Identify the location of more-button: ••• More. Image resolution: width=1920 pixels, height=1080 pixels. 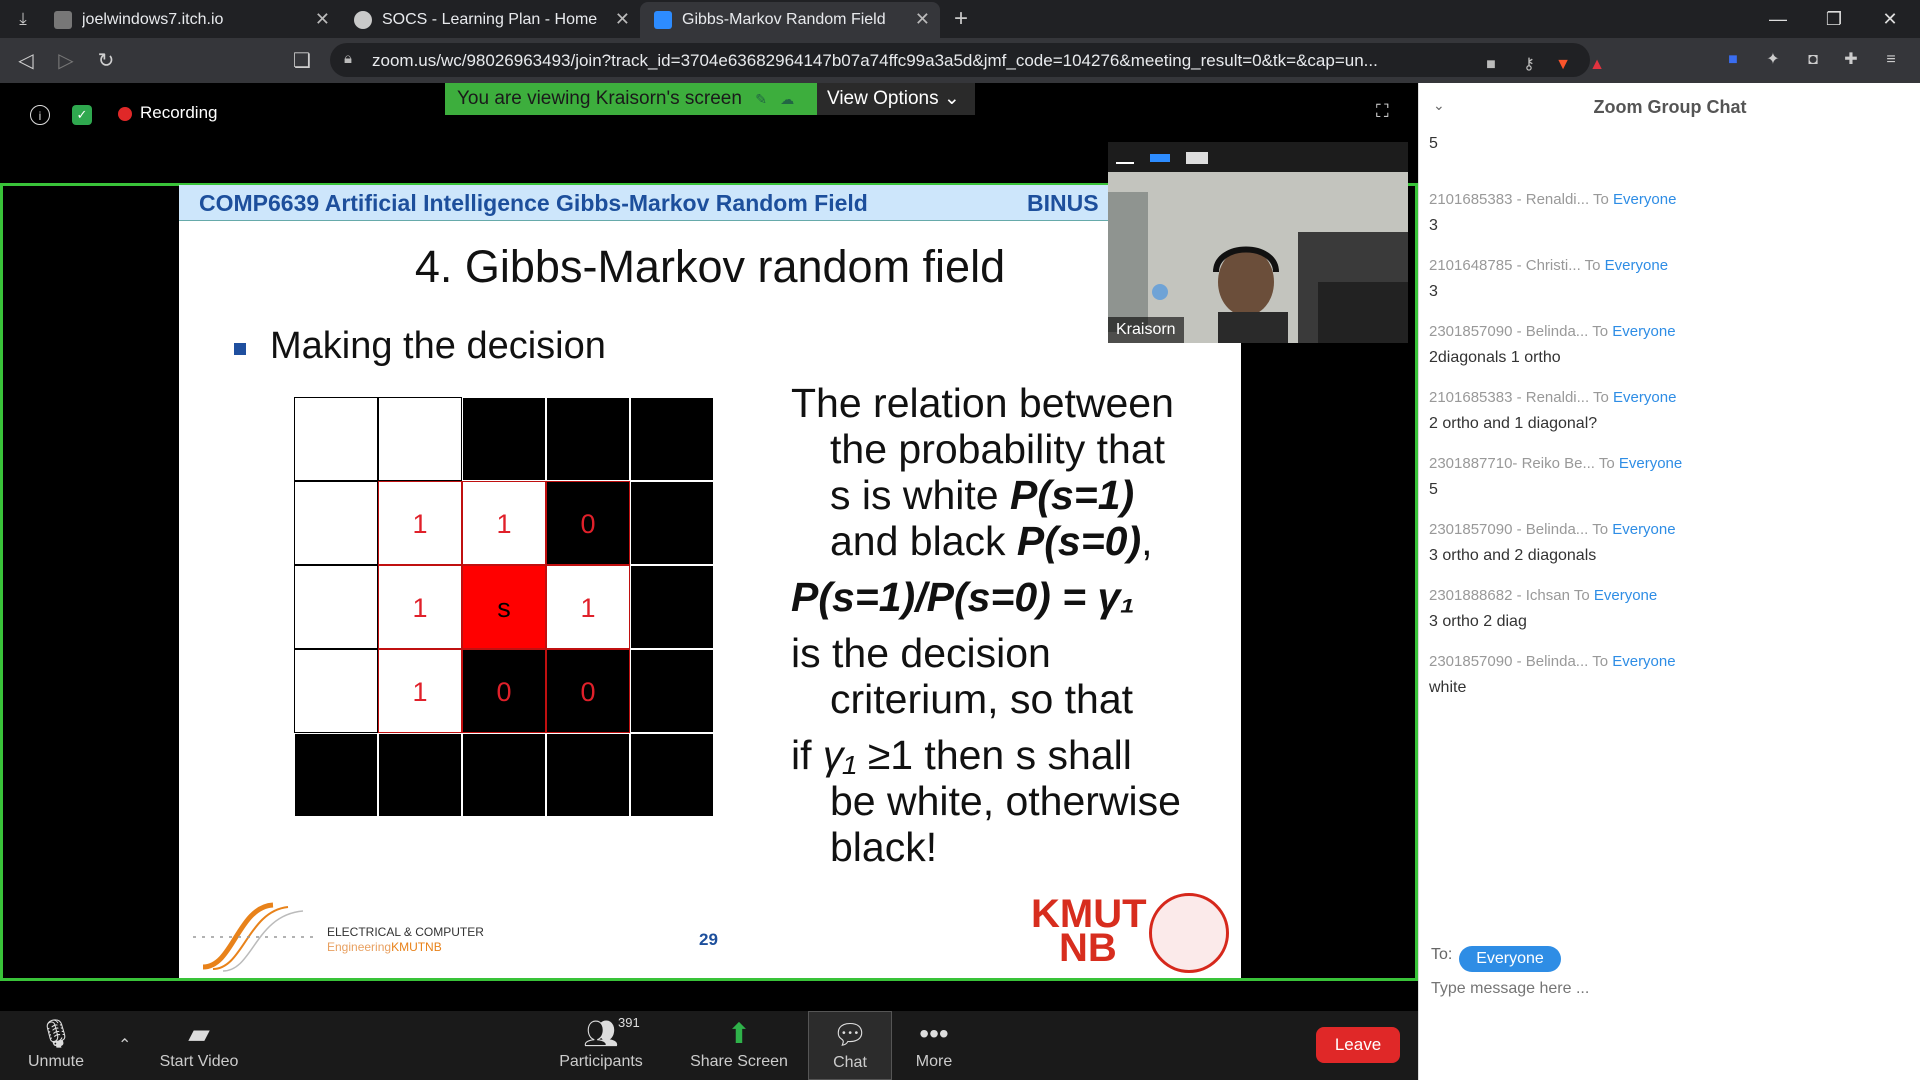
(934, 1045).